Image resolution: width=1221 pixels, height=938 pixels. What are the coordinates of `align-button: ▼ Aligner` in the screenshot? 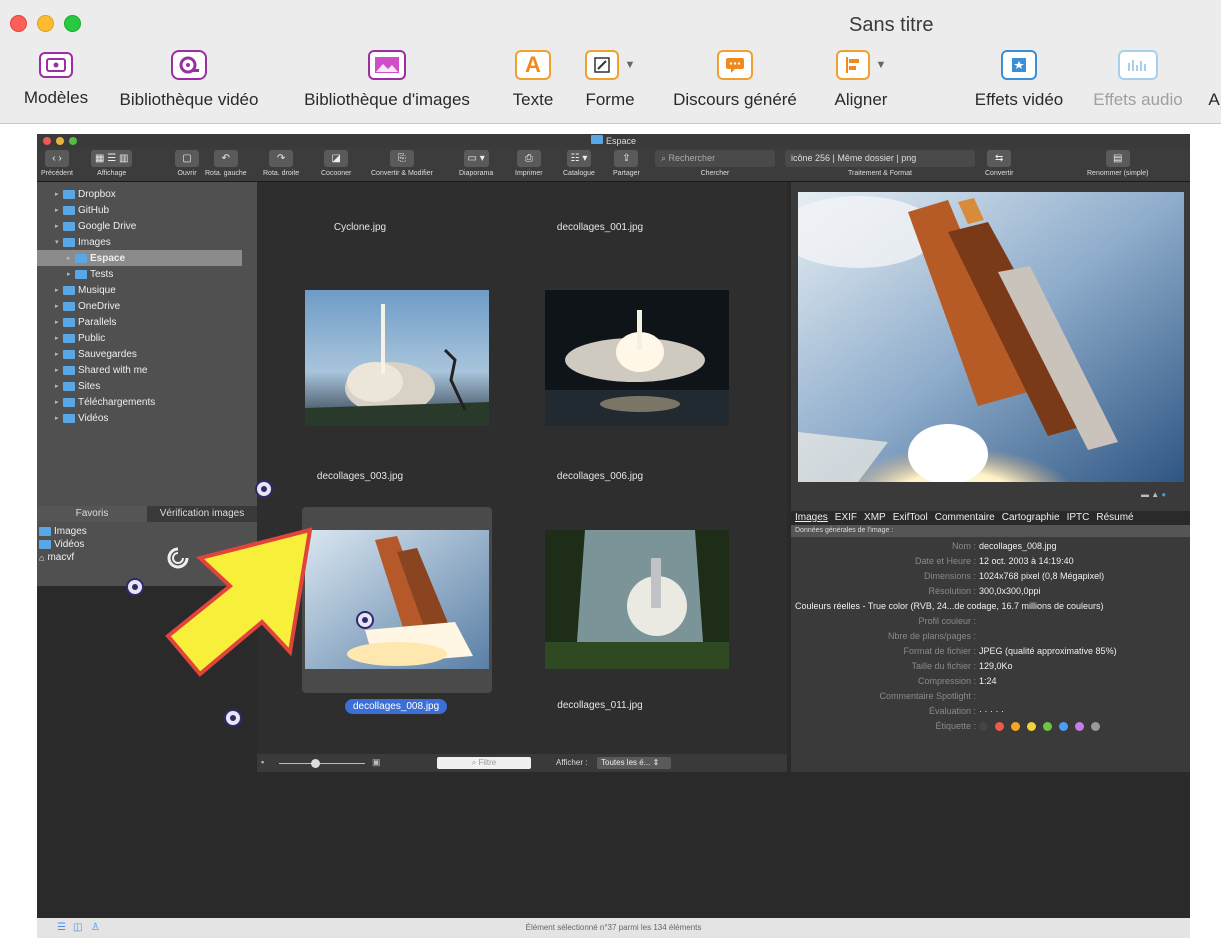 It's located at (861, 85).